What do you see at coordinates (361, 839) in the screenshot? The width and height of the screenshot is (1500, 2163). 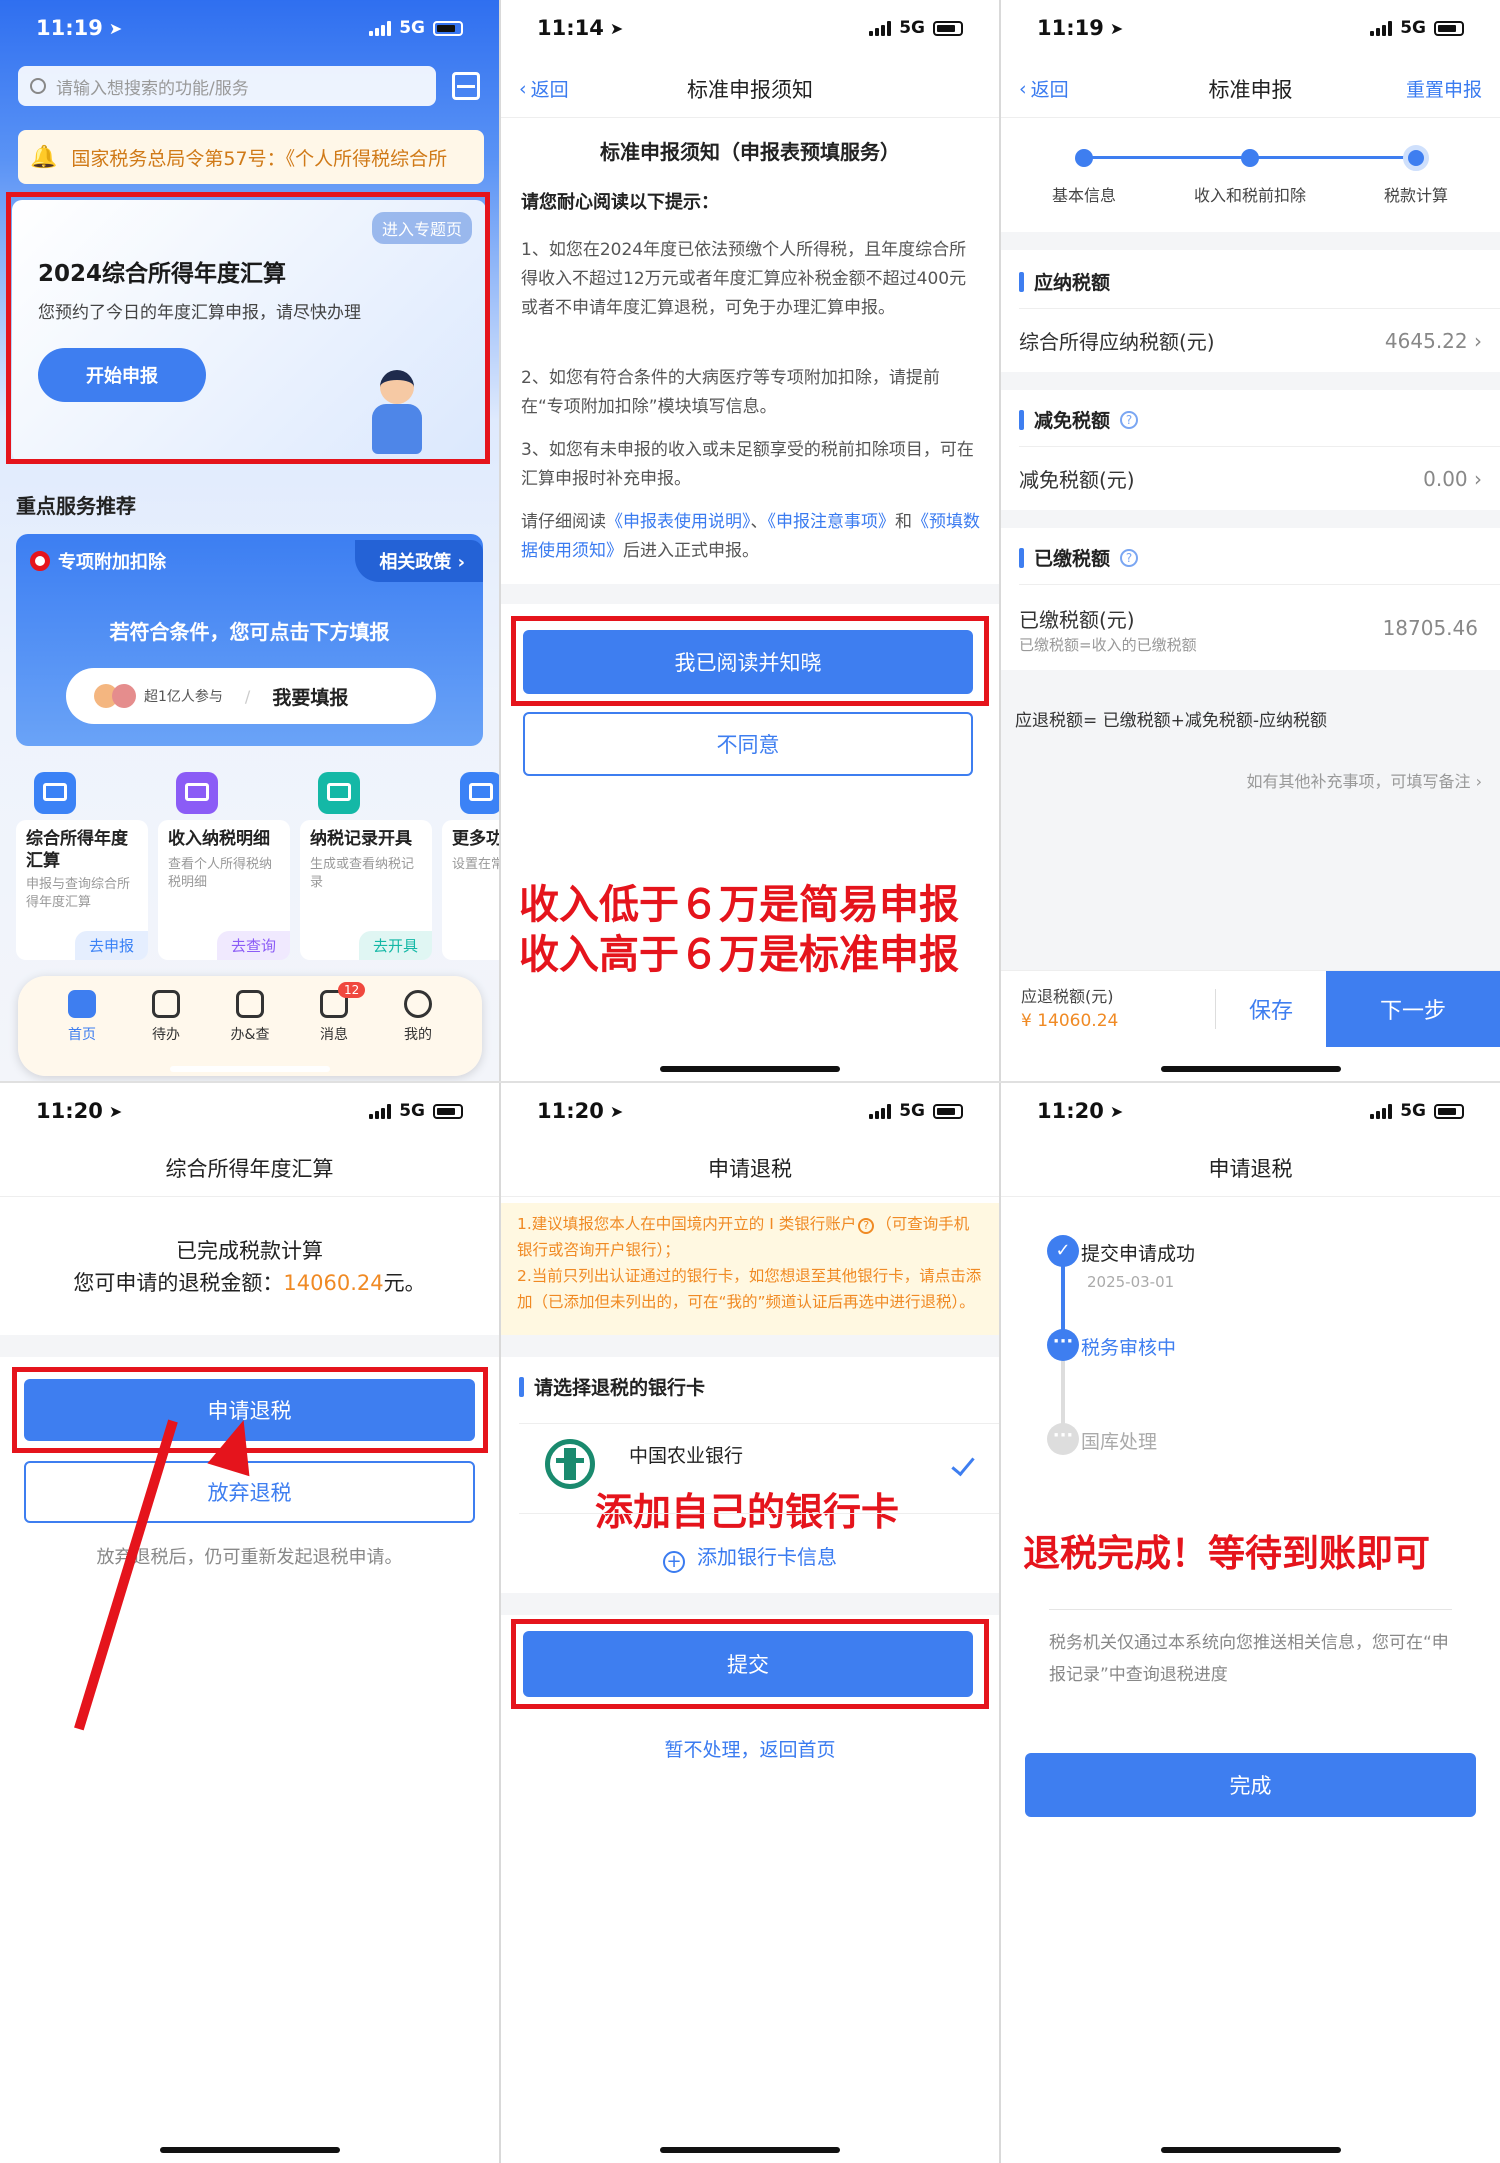 I see `service-title: 纳税记录开具` at bounding box center [361, 839].